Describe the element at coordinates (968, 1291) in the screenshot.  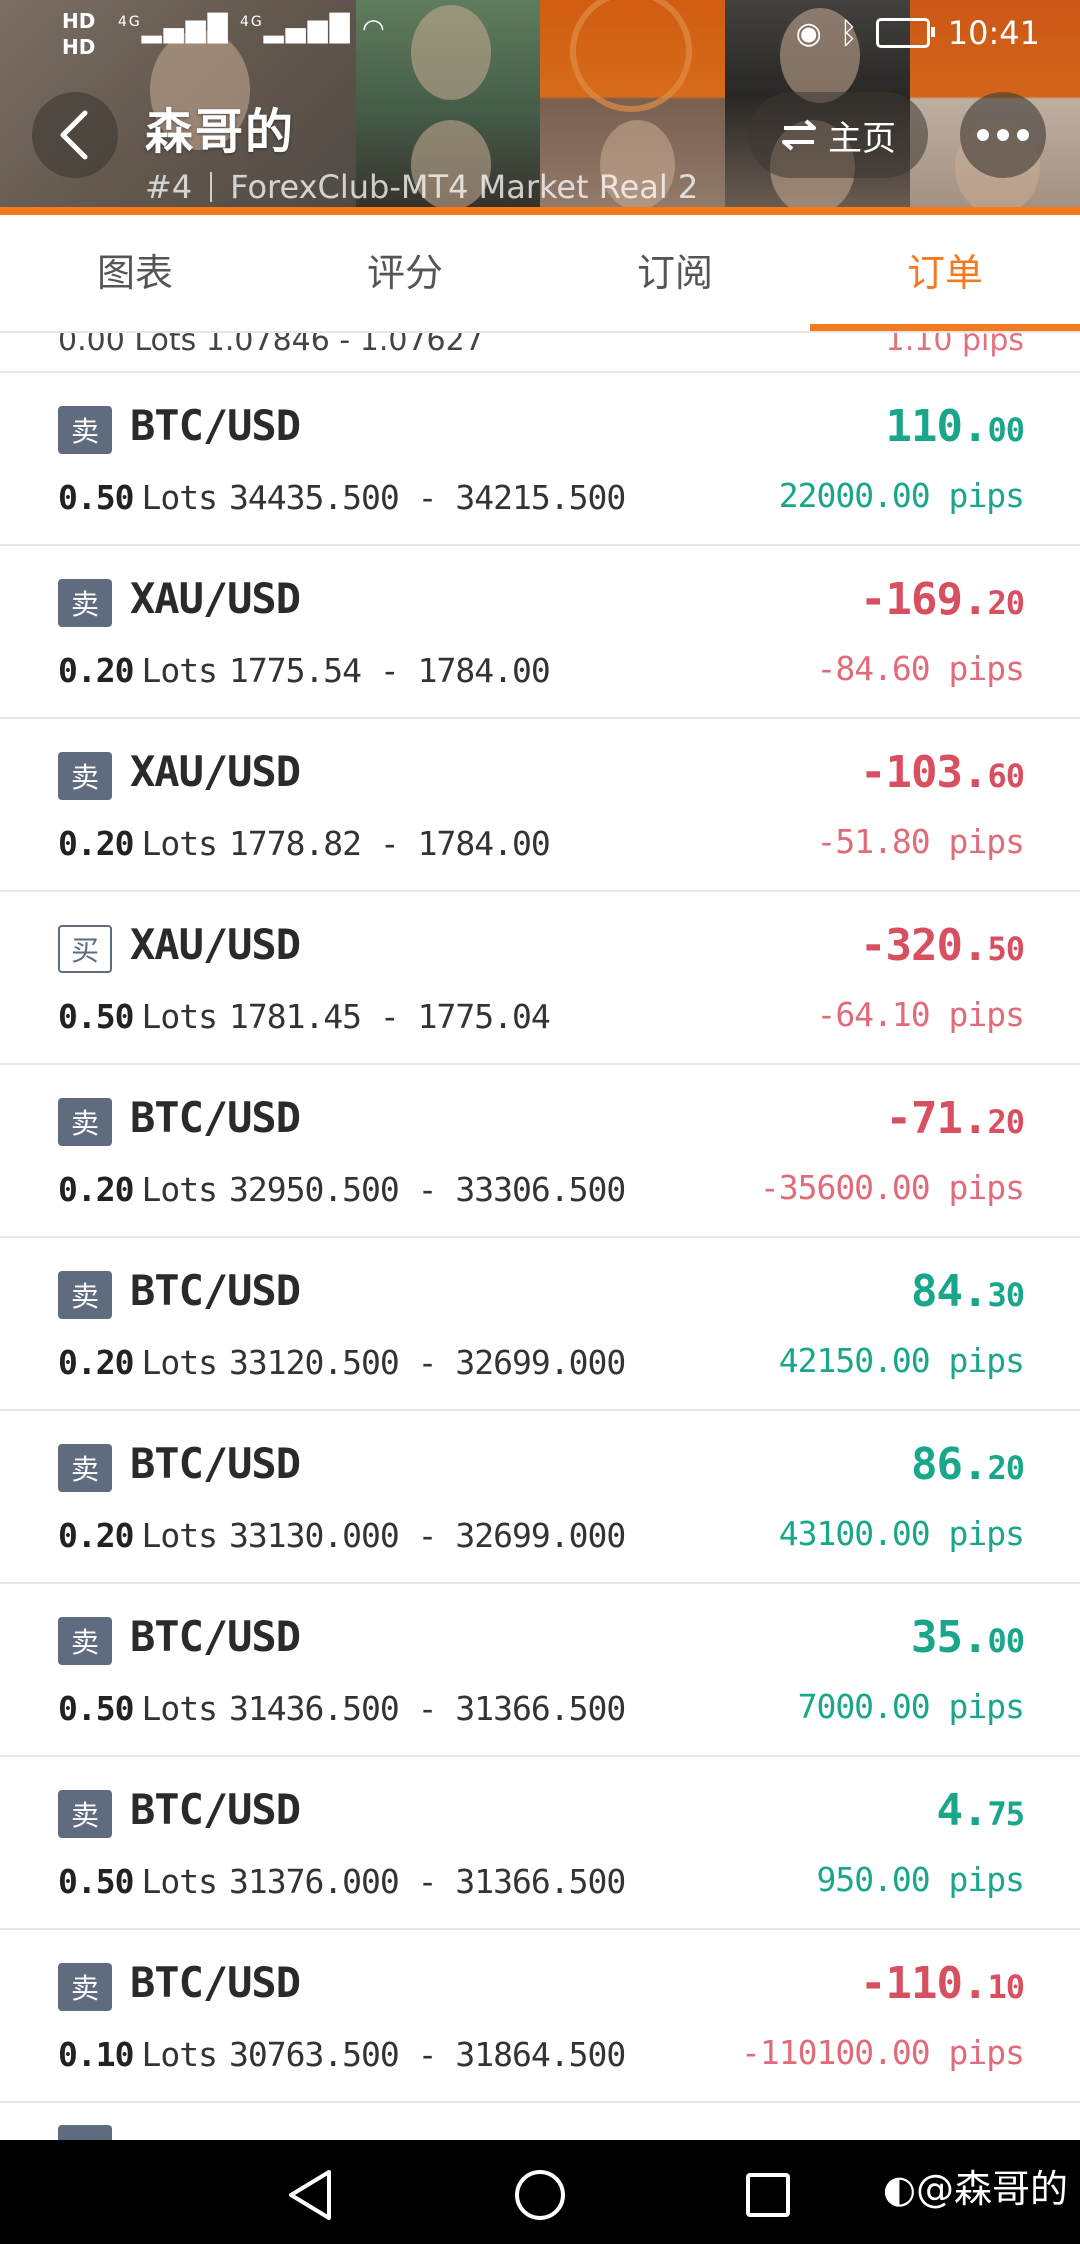
I see `order-profit: 84.30` at that location.